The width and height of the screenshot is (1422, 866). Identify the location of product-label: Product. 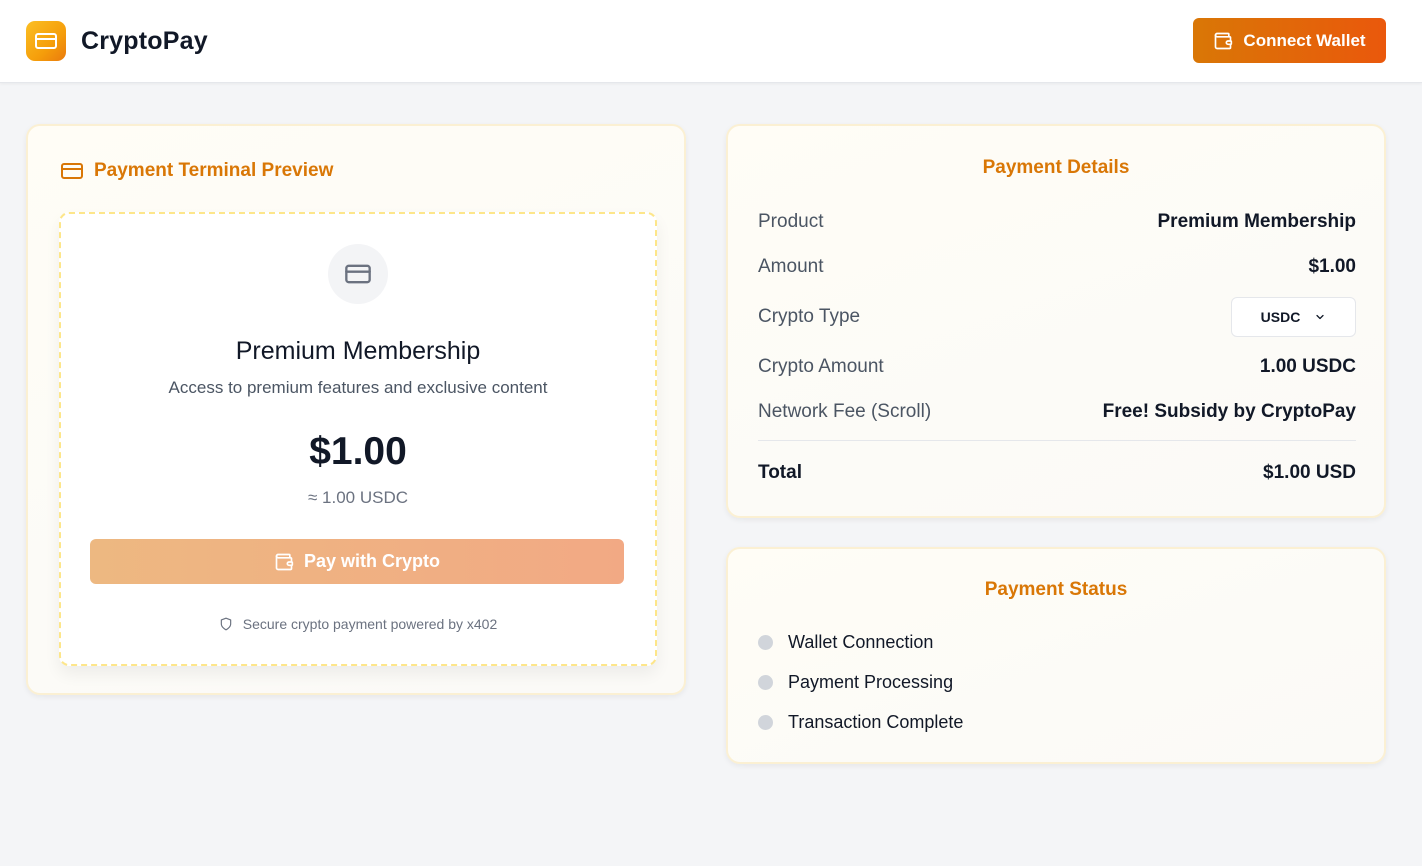
(791, 221).